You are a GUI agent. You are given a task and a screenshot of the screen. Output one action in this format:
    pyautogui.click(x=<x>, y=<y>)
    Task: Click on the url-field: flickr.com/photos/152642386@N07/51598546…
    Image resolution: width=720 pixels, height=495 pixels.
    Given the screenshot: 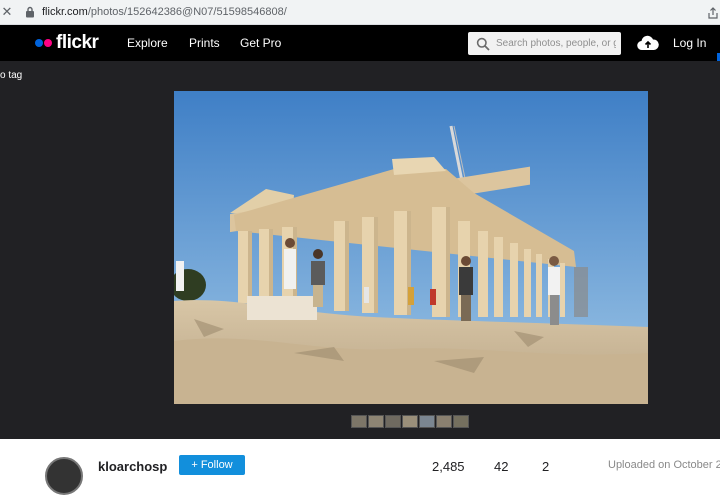 What is the action you would take?
    pyautogui.click(x=164, y=12)
    